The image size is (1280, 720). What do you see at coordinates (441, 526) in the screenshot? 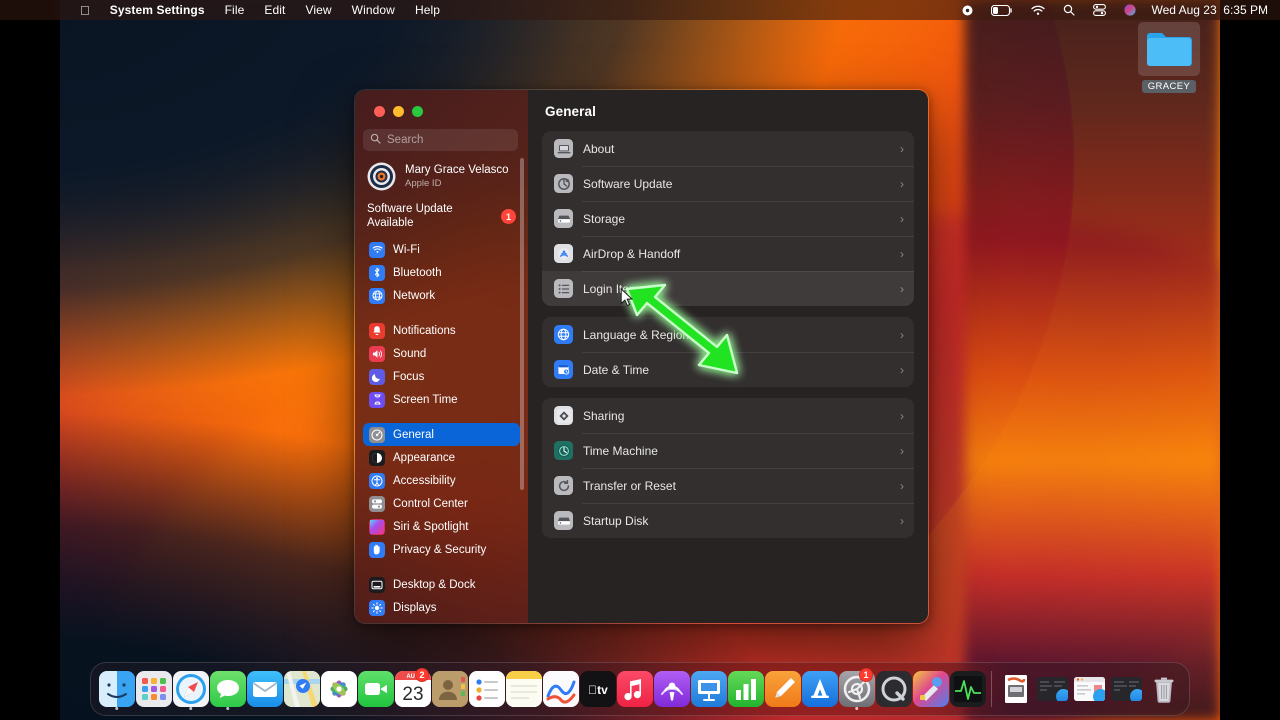
I see `sidebar-item-siri-spotlight: Siri & Spotlight` at bounding box center [441, 526].